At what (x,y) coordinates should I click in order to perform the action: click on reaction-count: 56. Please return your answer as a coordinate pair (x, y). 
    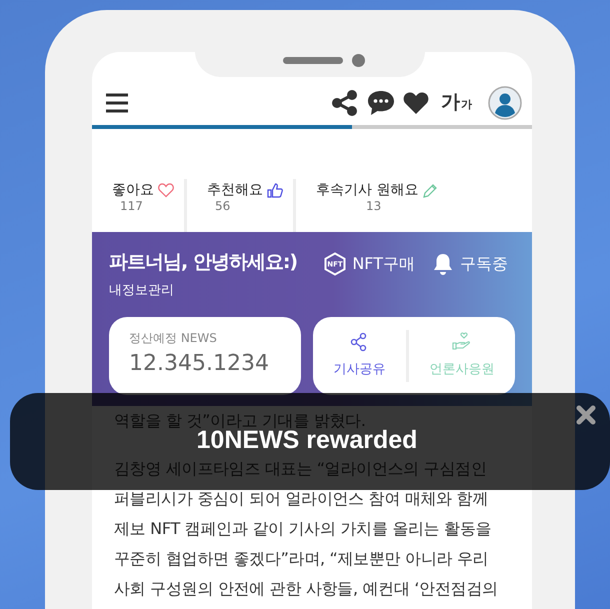
    Looking at the image, I should click on (222, 206).